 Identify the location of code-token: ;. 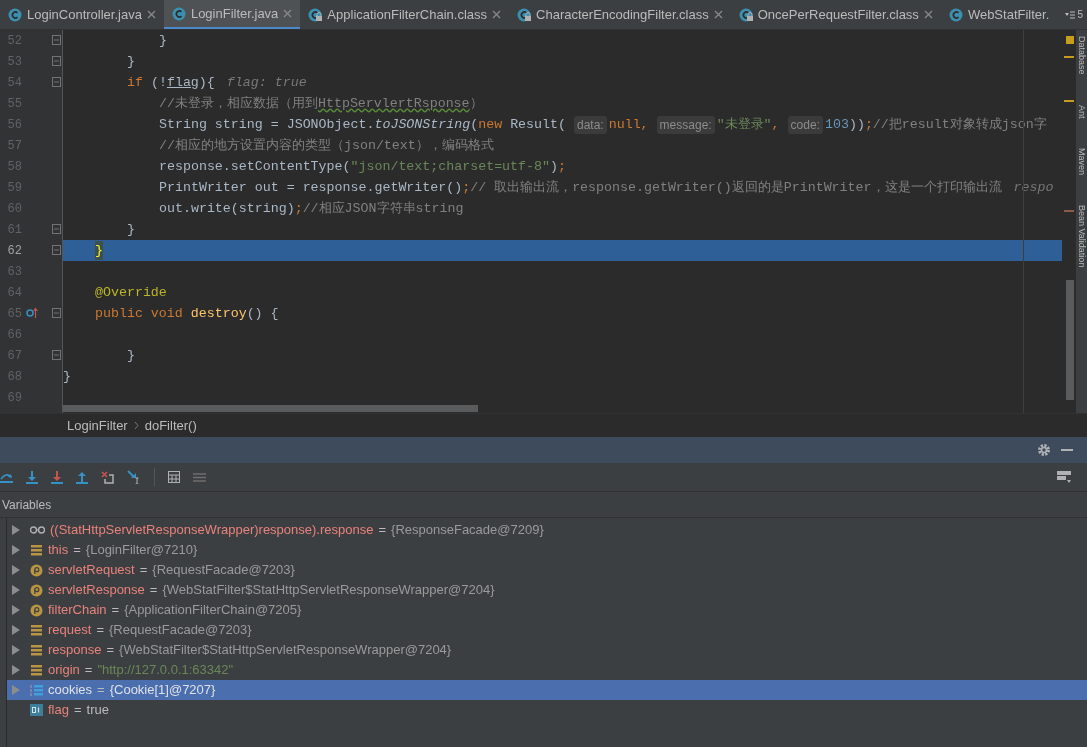
(298, 208).